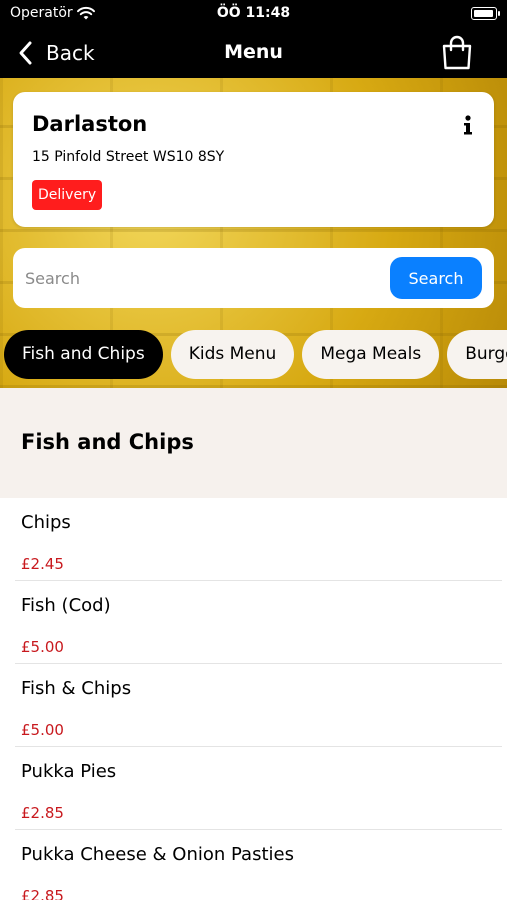 The height and width of the screenshot is (900, 507). What do you see at coordinates (253, 622) in the screenshot?
I see `menu-item-fish-cod: Fish (Cod) £5.00` at bounding box center [253, 622].